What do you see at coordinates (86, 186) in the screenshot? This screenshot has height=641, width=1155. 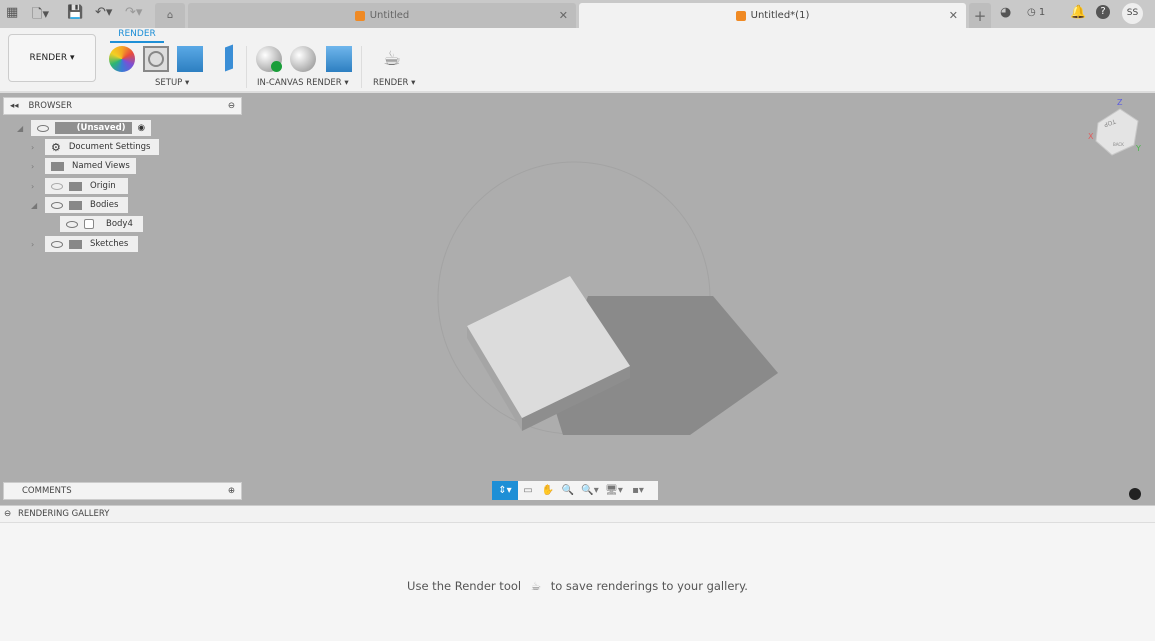 I see `tree-item-origin: Origin` at bounding box center [86, 186].